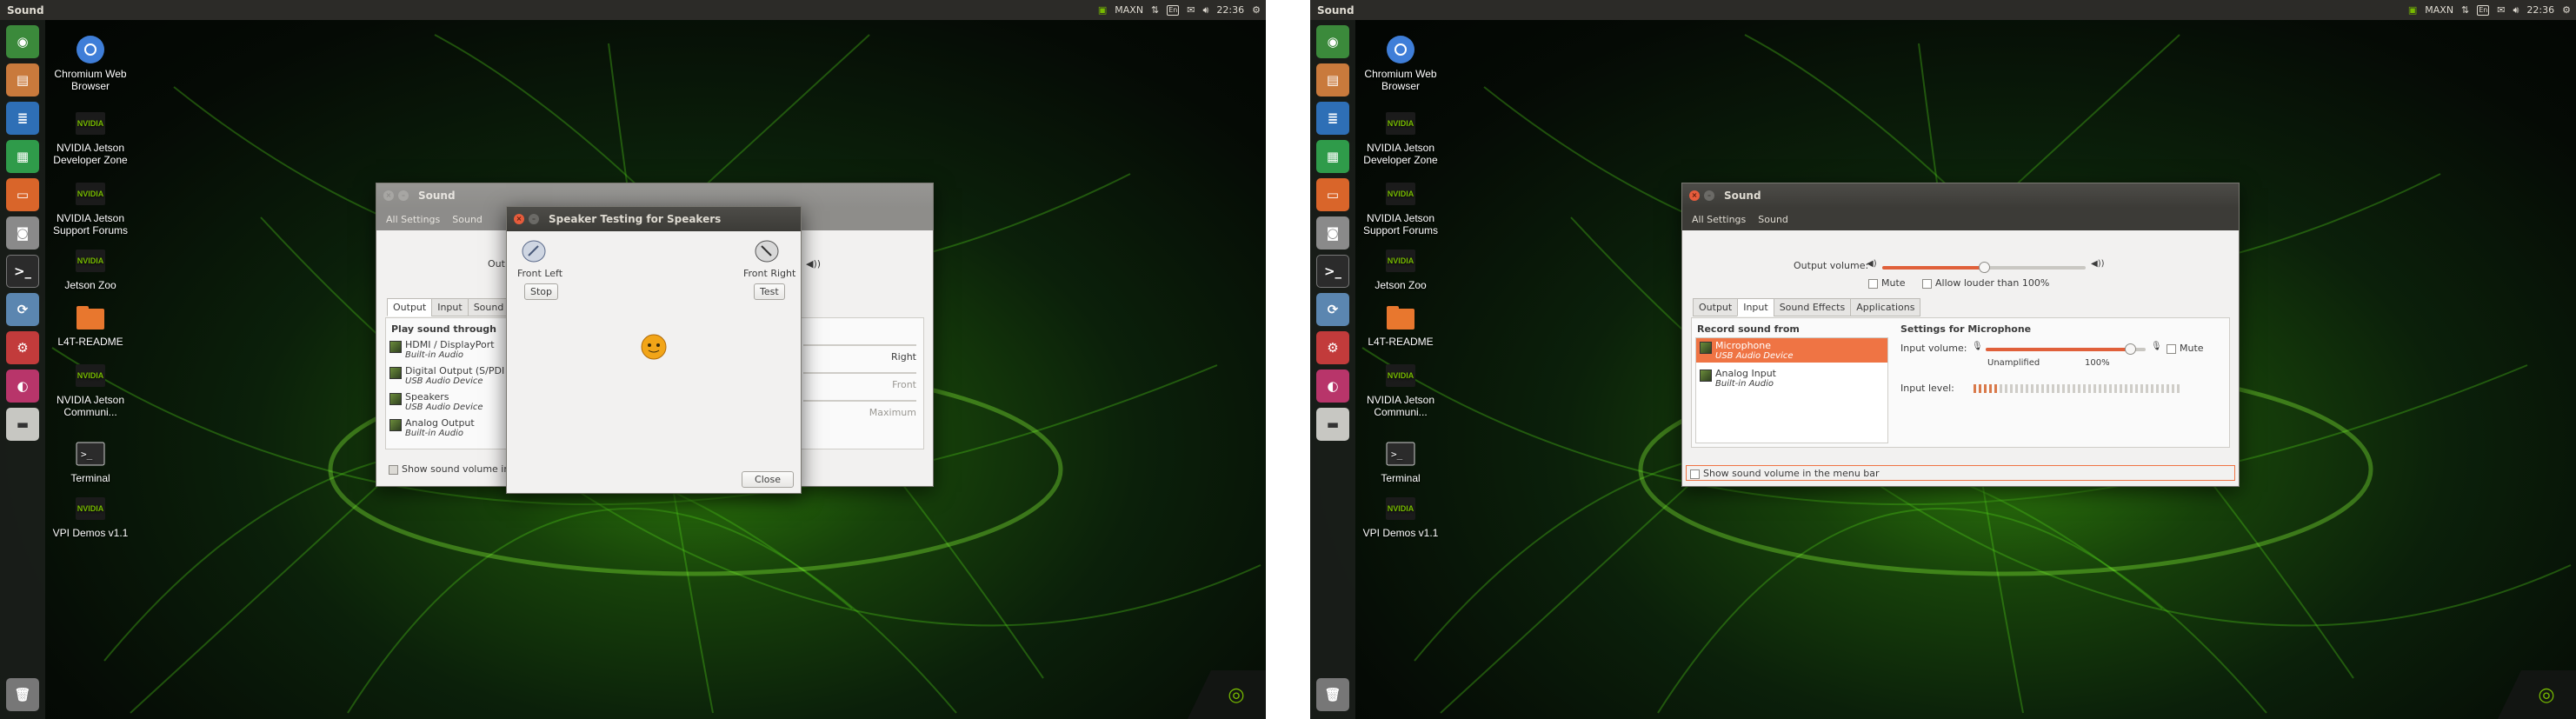 The width and height of the screenshot is (2576, 719). I want to click on device-row-selected: Microphone USB Audio Device, so click(1791, 350).